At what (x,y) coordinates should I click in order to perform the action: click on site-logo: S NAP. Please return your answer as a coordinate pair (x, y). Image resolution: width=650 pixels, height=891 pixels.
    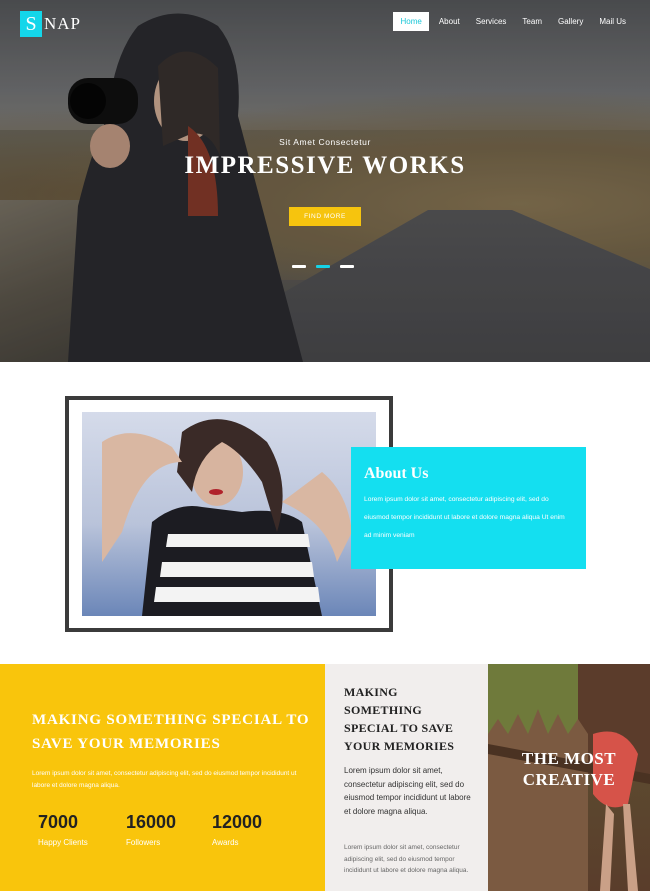
    Looking at the image, I should click on (50, 24).